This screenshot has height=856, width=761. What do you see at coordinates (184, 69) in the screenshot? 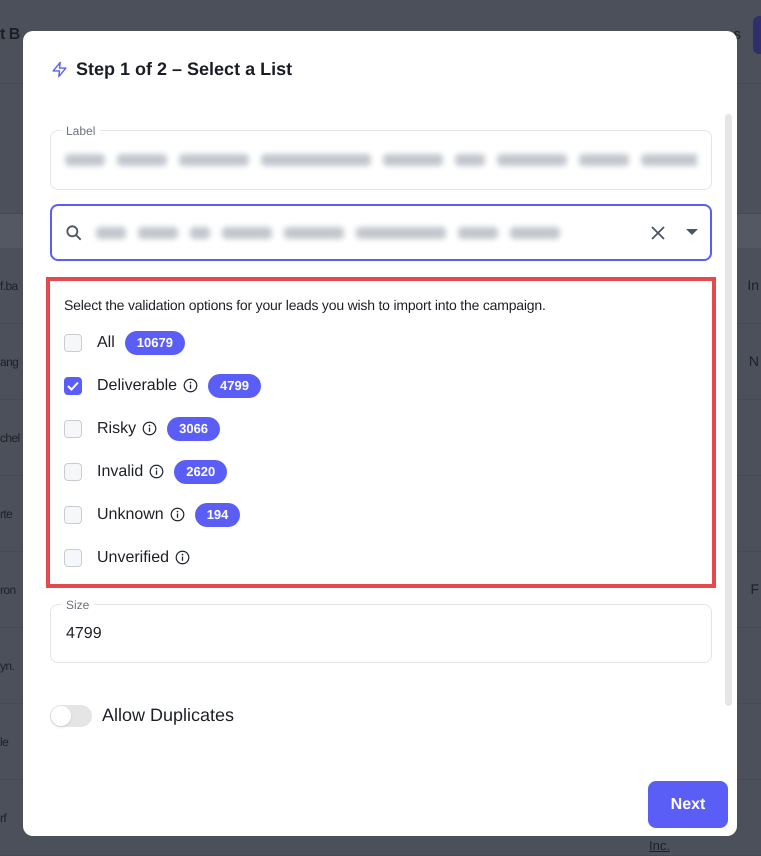
I see `dialog-title: Step 1 of 2 – Select a List` at bounding box center [184, 69].